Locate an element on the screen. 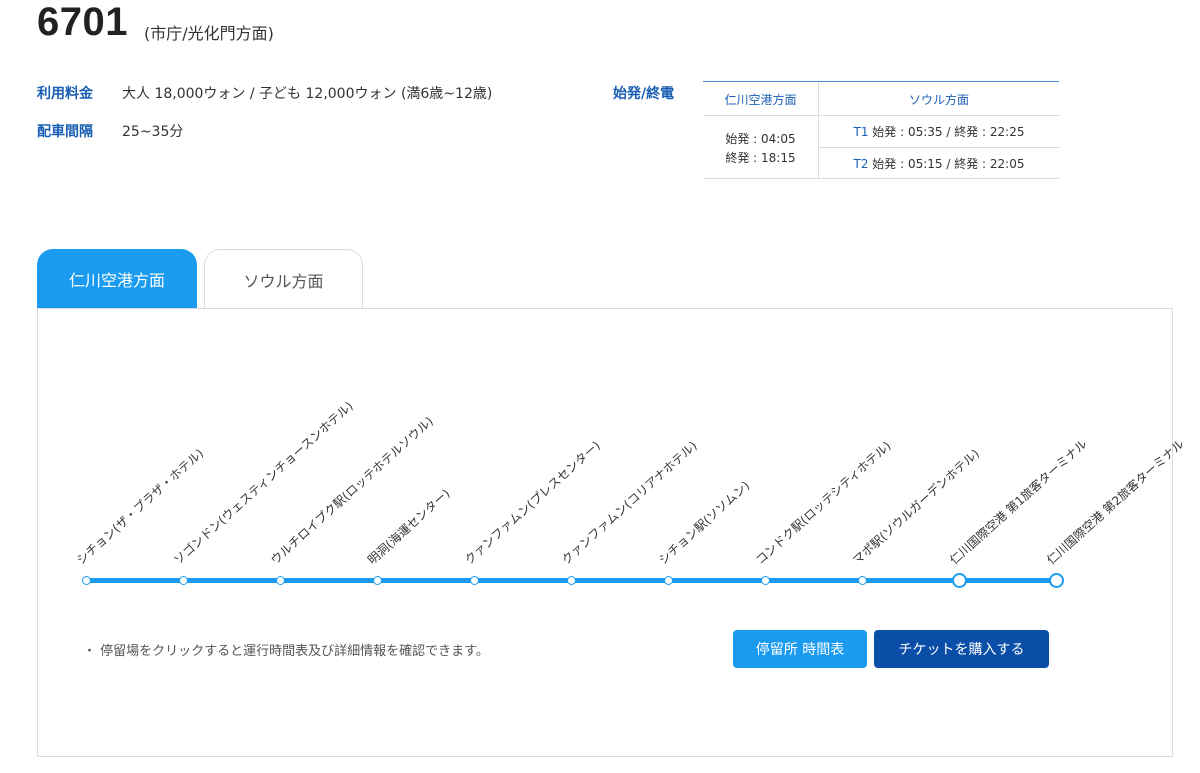 Image resolution: width=1200 pixels, height=773 pixels. t1-times: 始発 : 05:35 / 終発 : 22:25 is located at coordinates (946, 132).